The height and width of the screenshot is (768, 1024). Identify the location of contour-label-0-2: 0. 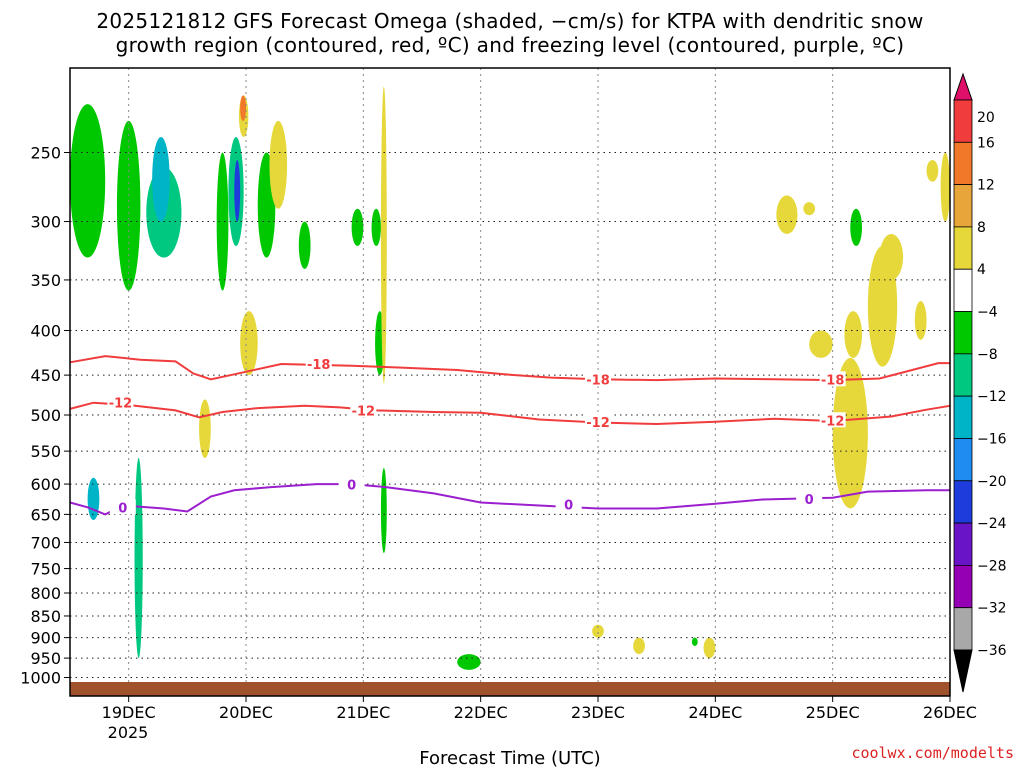
(568, 505).